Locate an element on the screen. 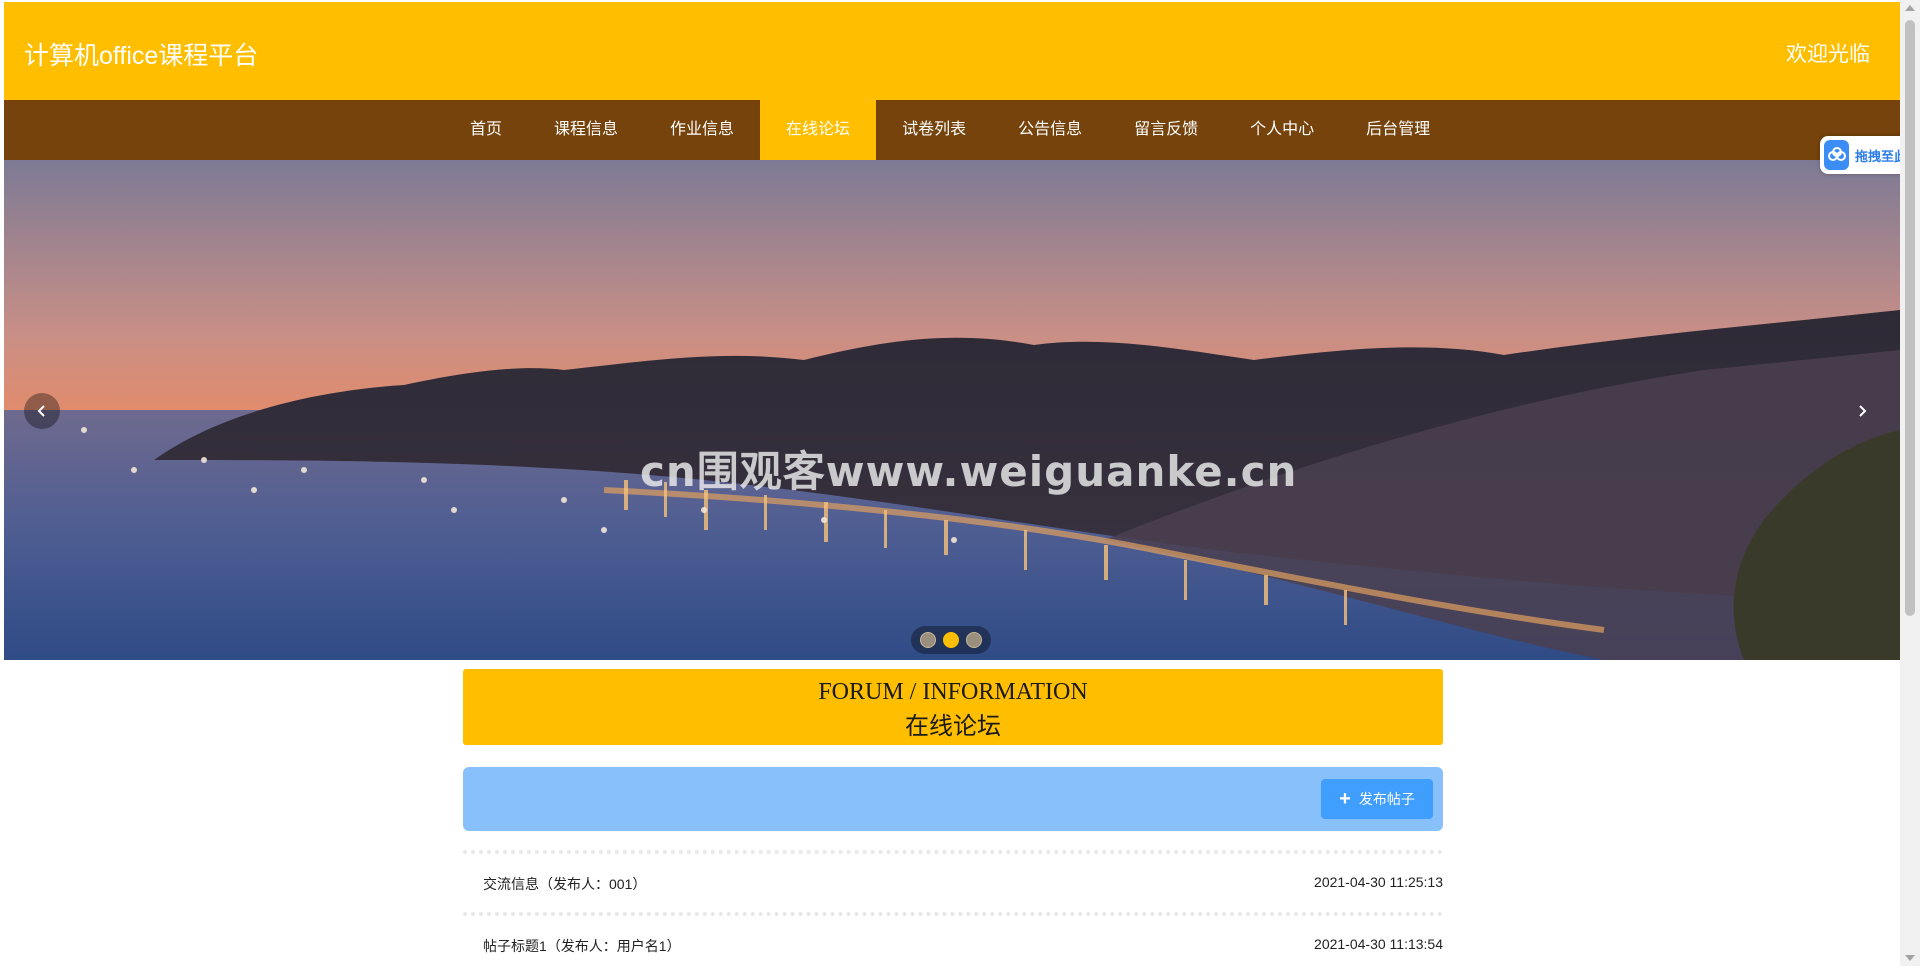  post-row: 帖子标题1（发布人：用户名1） 2021-04-30 11:13:54 is located at coordinates (953, 943).